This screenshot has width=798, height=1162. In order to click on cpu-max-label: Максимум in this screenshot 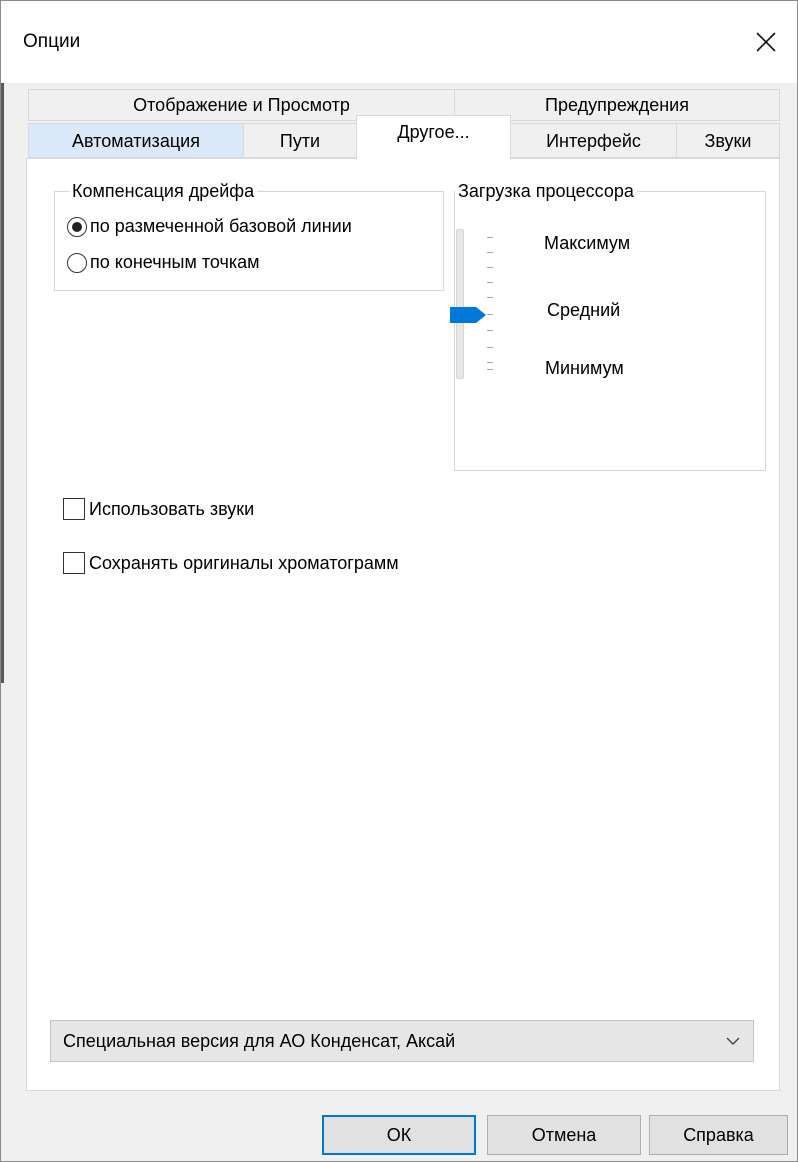, I will do `click(587, 243)`.